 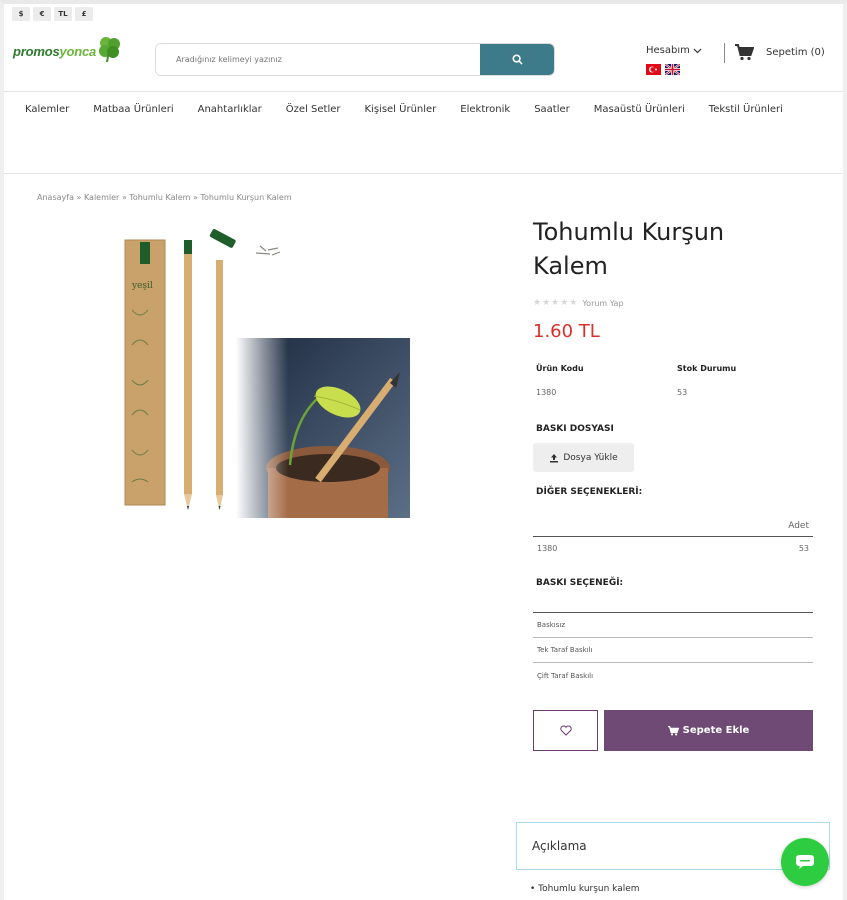 What do you see at coordinates (230, 109) in the screenshot?
I see `nav-item-anahtarliklar: Anahtarlıklar` at bounding box center [230, 109].